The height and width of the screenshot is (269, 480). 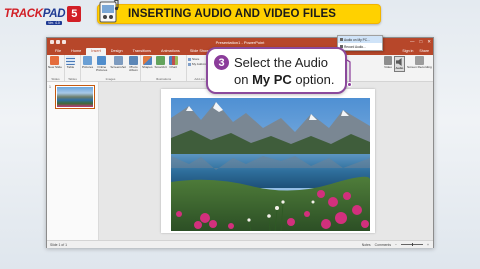 What do you see at coordinates (170, 51) in the screenshot?
I see `tab-animations: Animations` at bounding box center [170, 51].